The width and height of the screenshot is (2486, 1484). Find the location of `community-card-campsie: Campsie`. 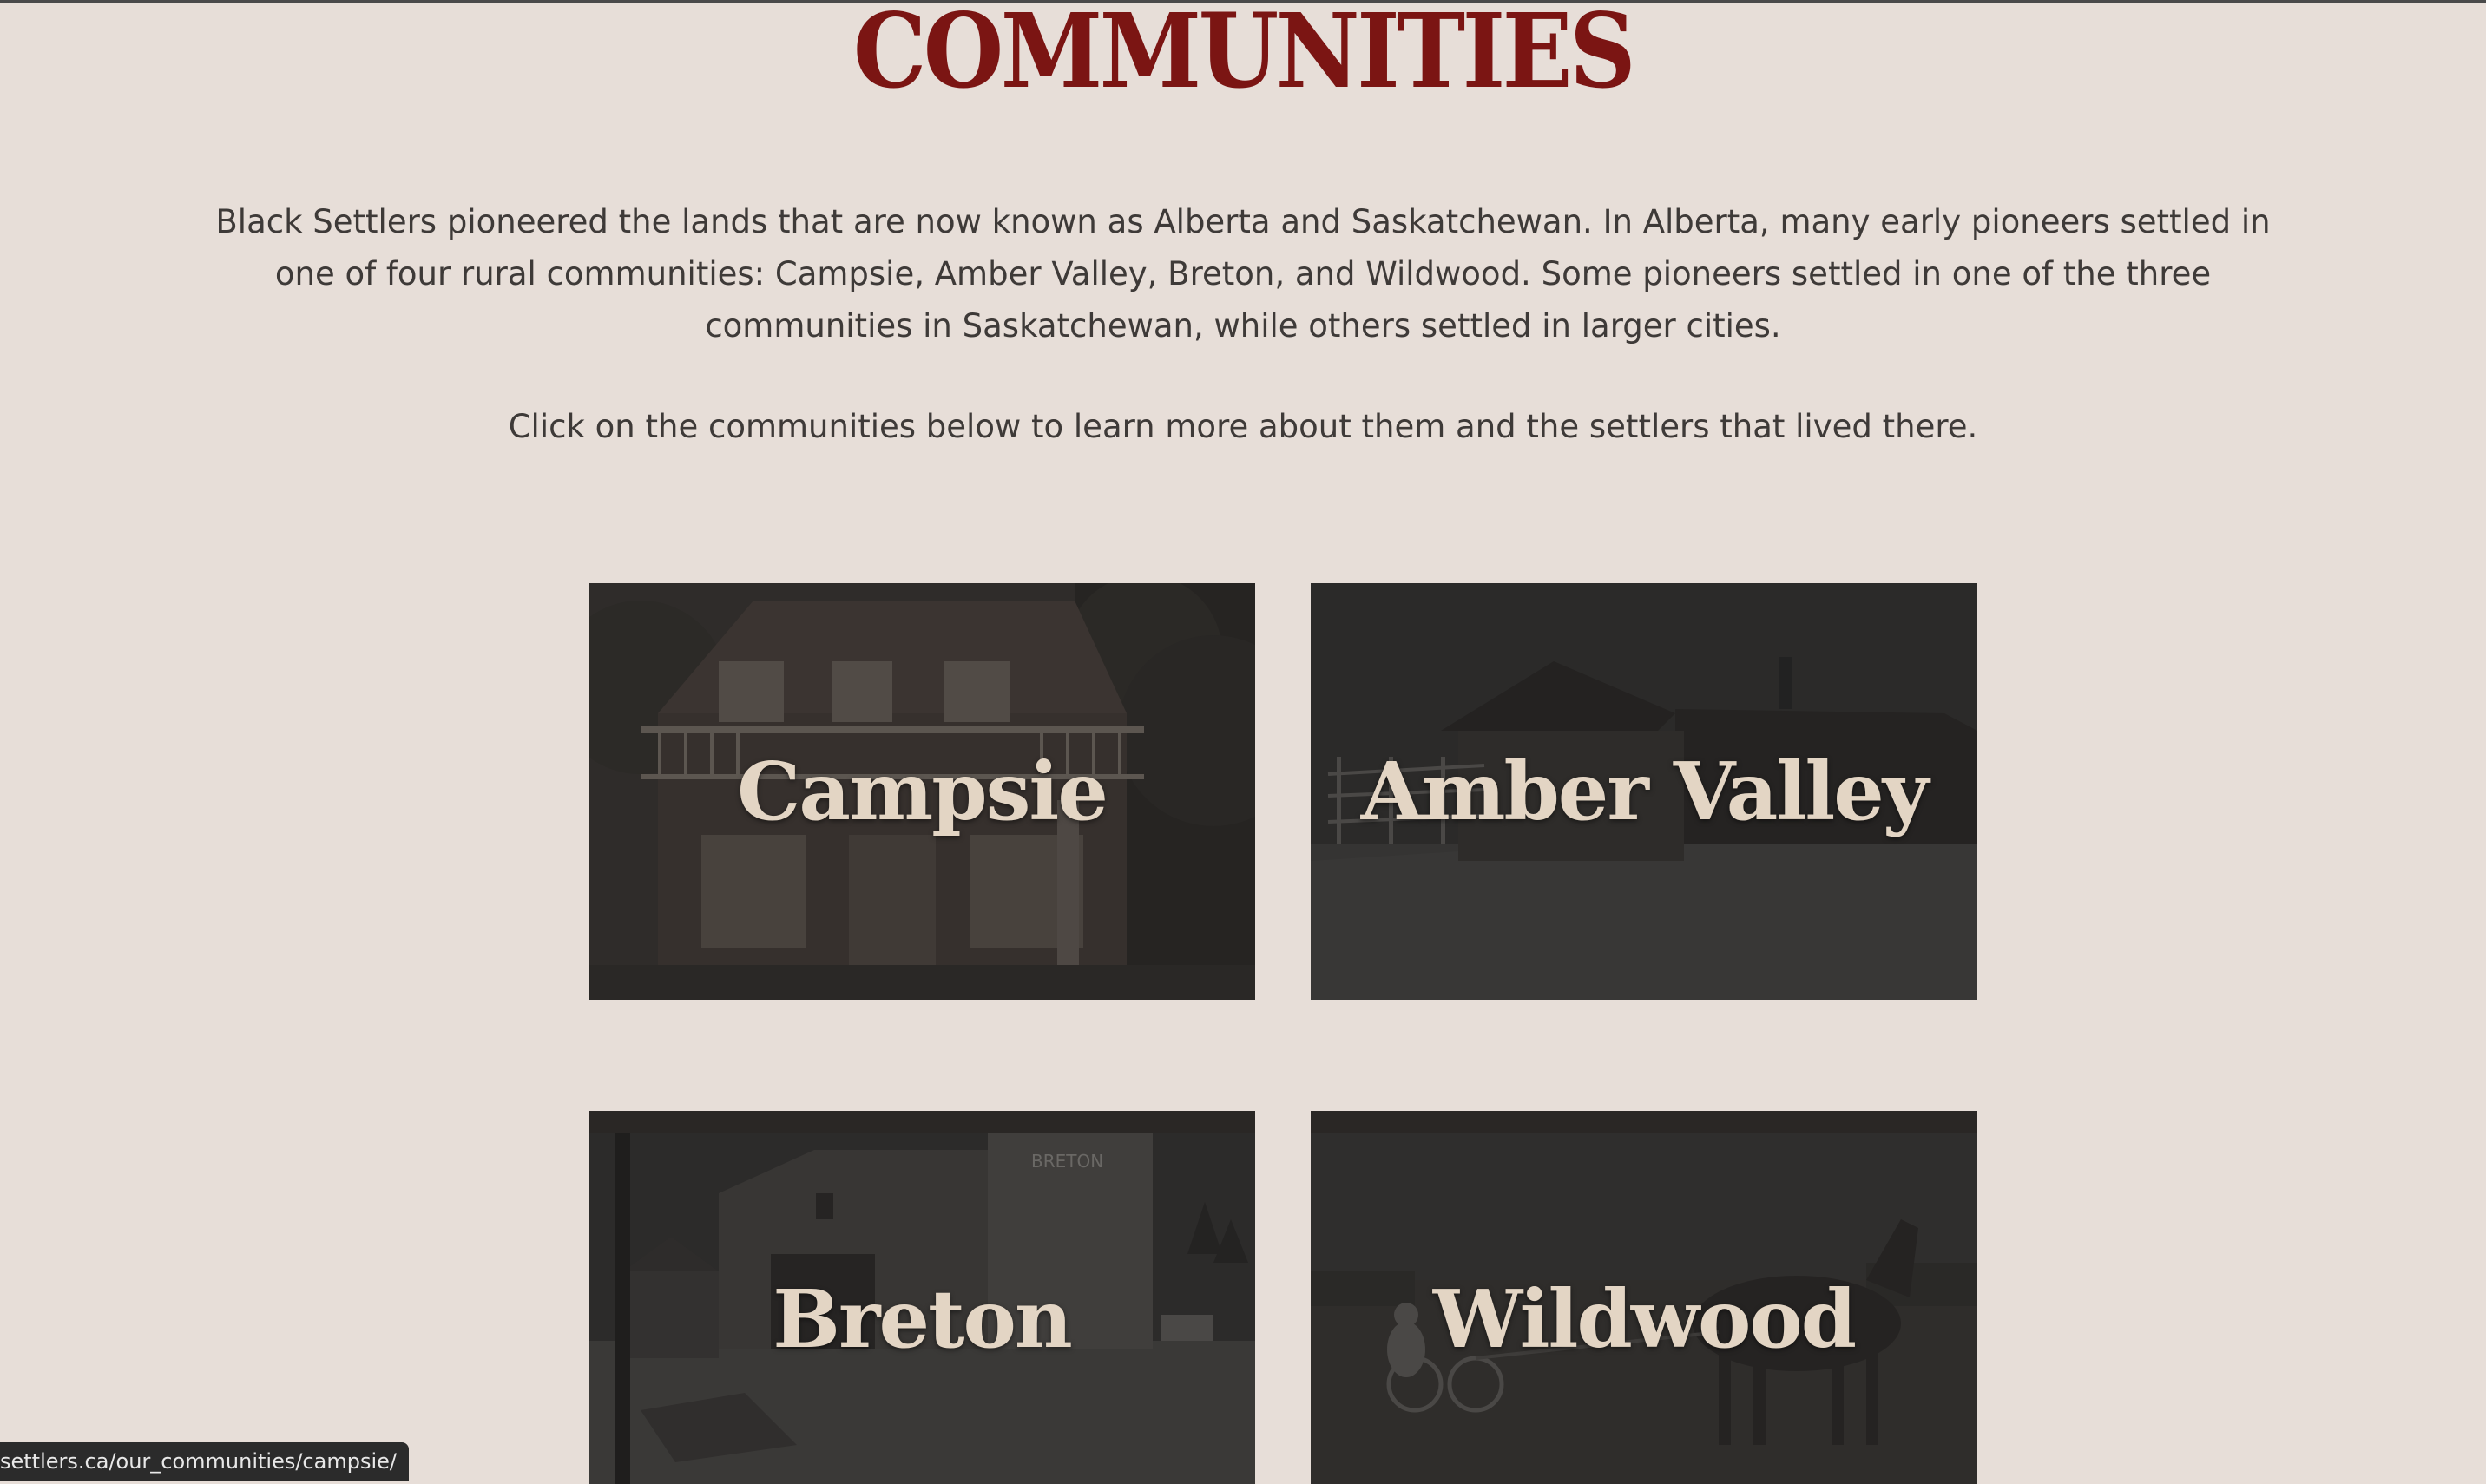

community-card-campsie: Campsie is located at coordinates (922, 791).